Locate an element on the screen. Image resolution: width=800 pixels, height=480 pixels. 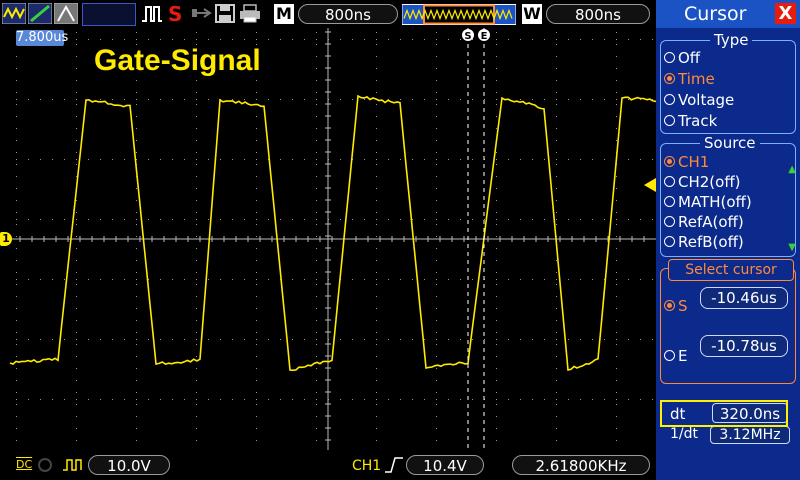
select-cursor-s: S is located at coordinates (676, 306).